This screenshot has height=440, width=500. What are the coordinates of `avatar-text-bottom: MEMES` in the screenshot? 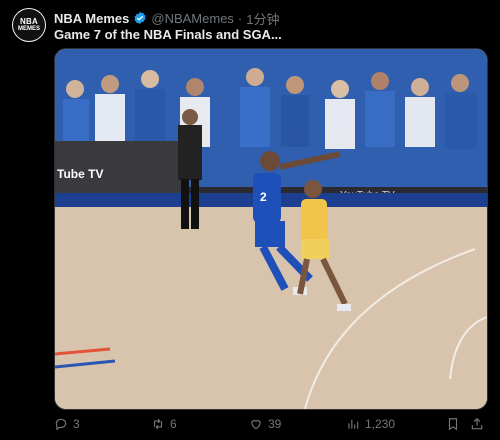 It's located at (28, 28).